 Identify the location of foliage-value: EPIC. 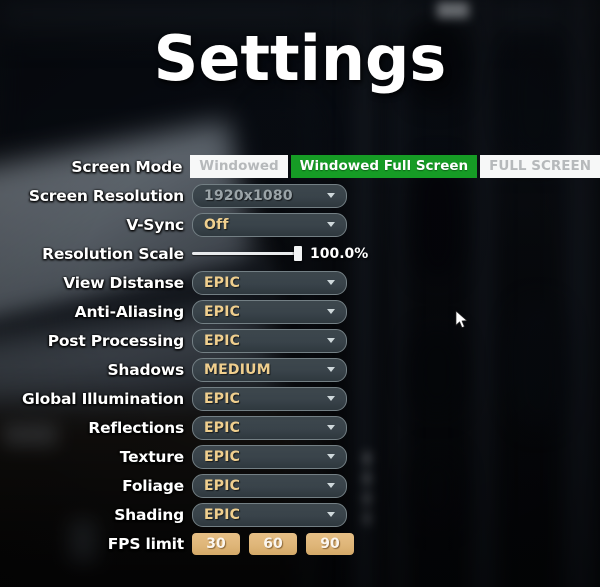
(222, 485).